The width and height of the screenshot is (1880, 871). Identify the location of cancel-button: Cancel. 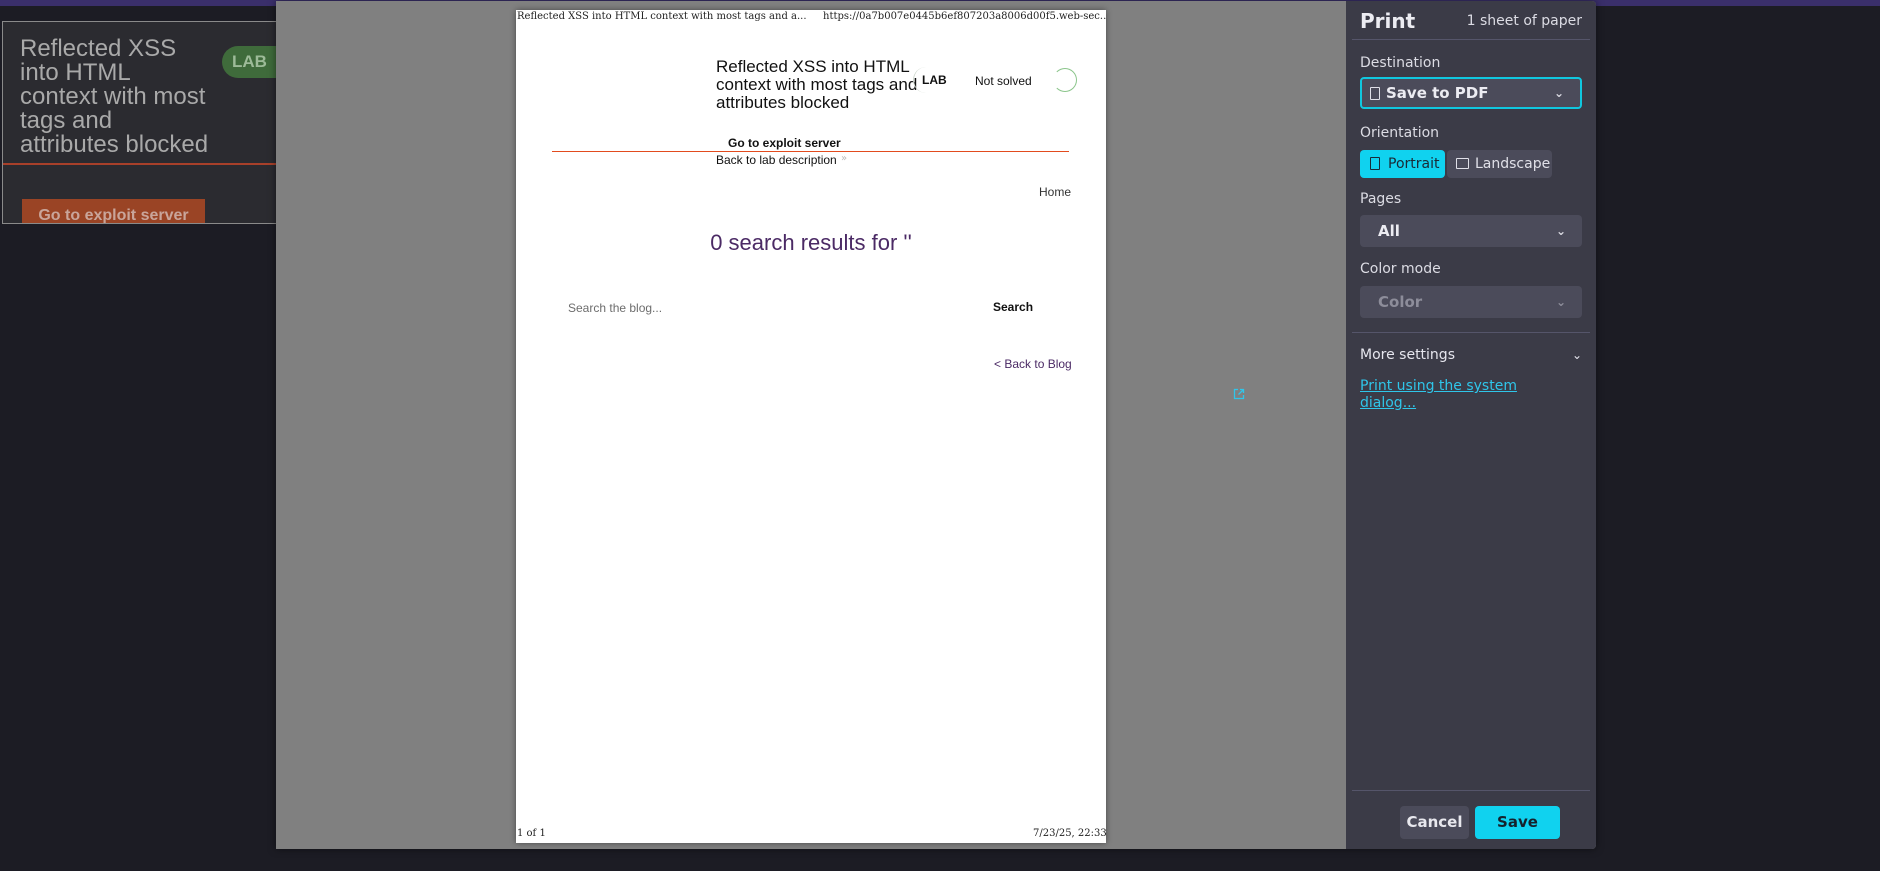
(1434, 822).